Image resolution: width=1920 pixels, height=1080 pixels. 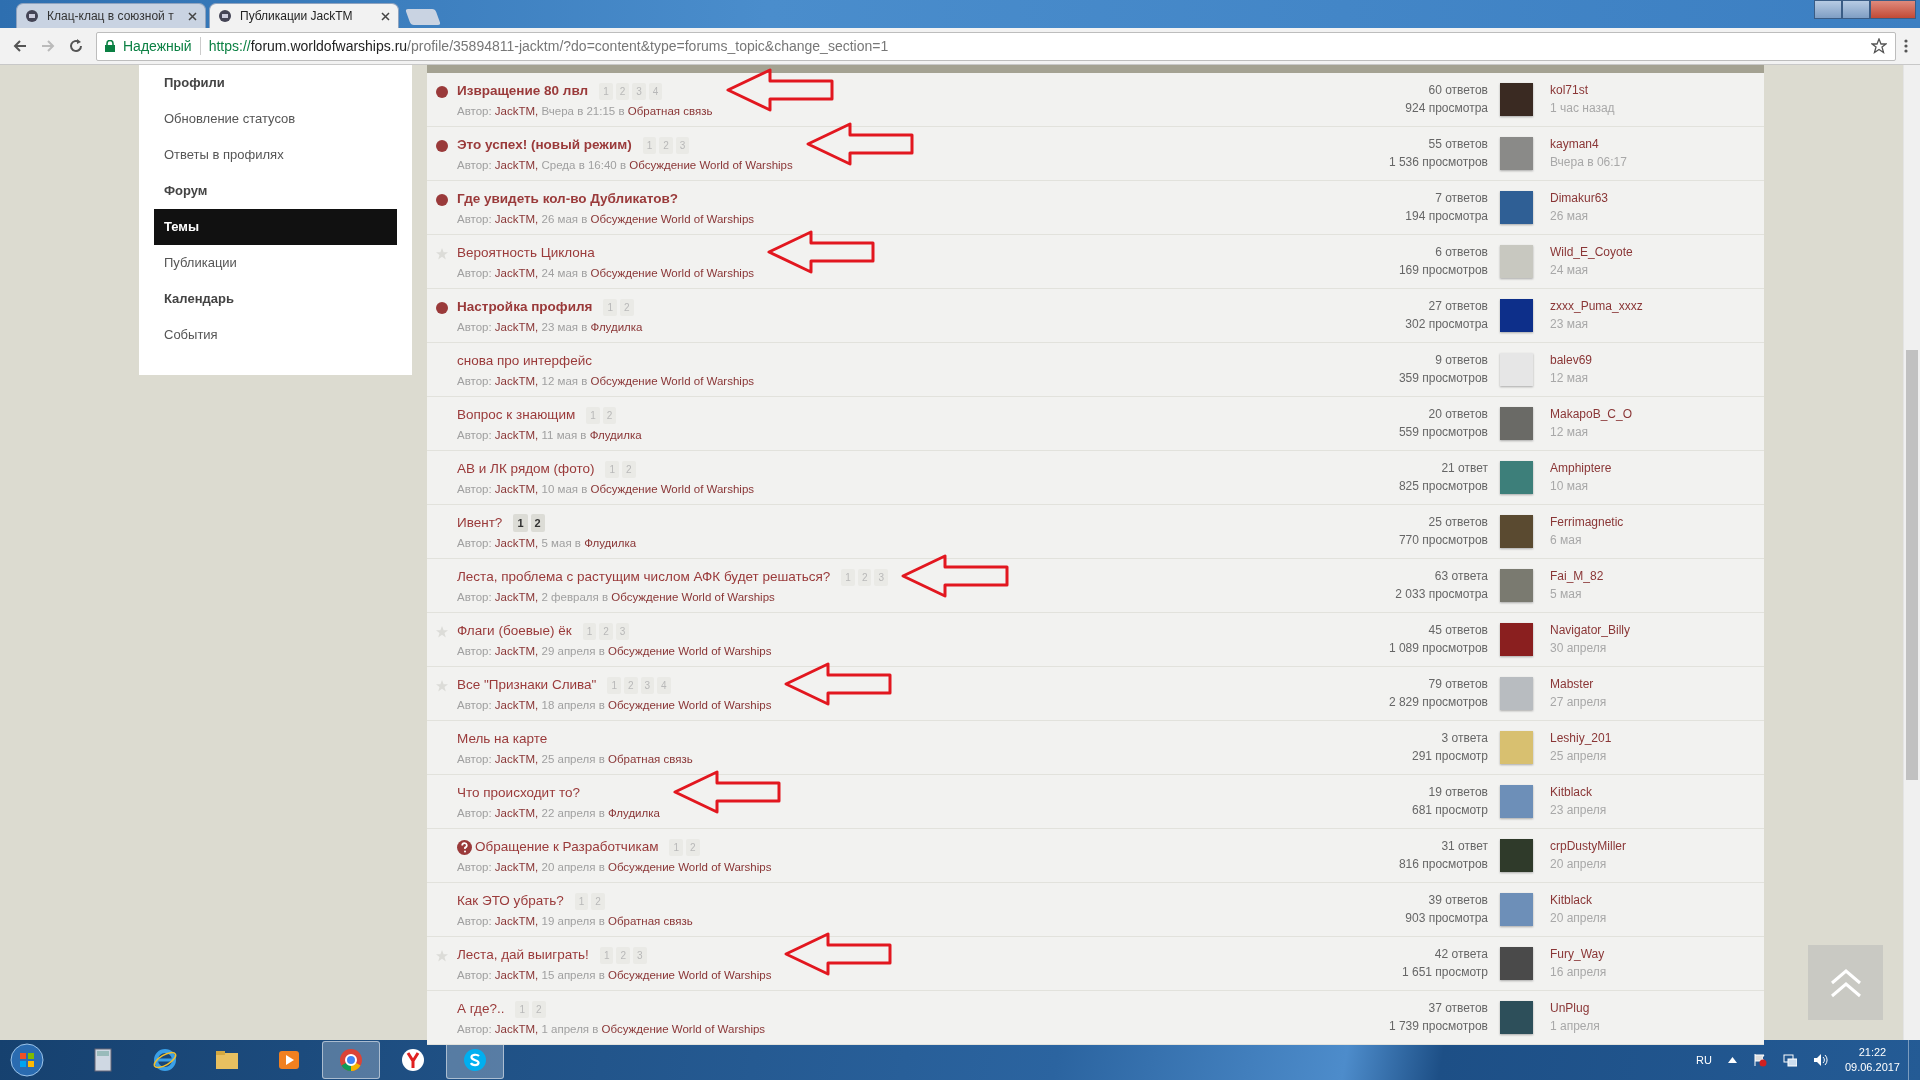 I want to click on topic-title-link: Вопрос к знающим, so click(x=516, y=415).